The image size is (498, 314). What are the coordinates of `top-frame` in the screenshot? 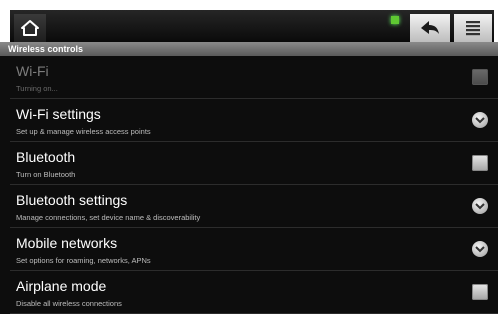 It's located at (249, 21).